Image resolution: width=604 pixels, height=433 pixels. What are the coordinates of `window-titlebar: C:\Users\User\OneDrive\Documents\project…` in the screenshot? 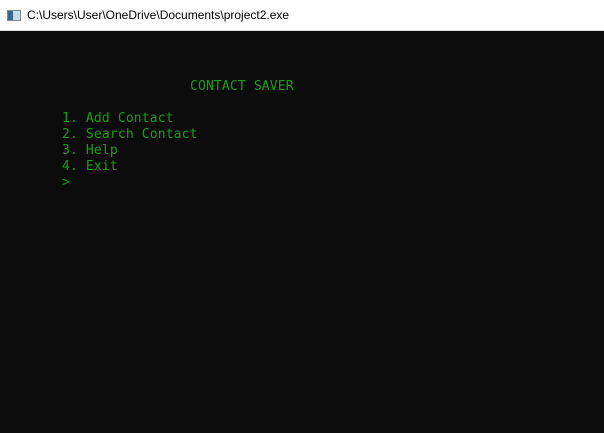 It's located at (302, 15).